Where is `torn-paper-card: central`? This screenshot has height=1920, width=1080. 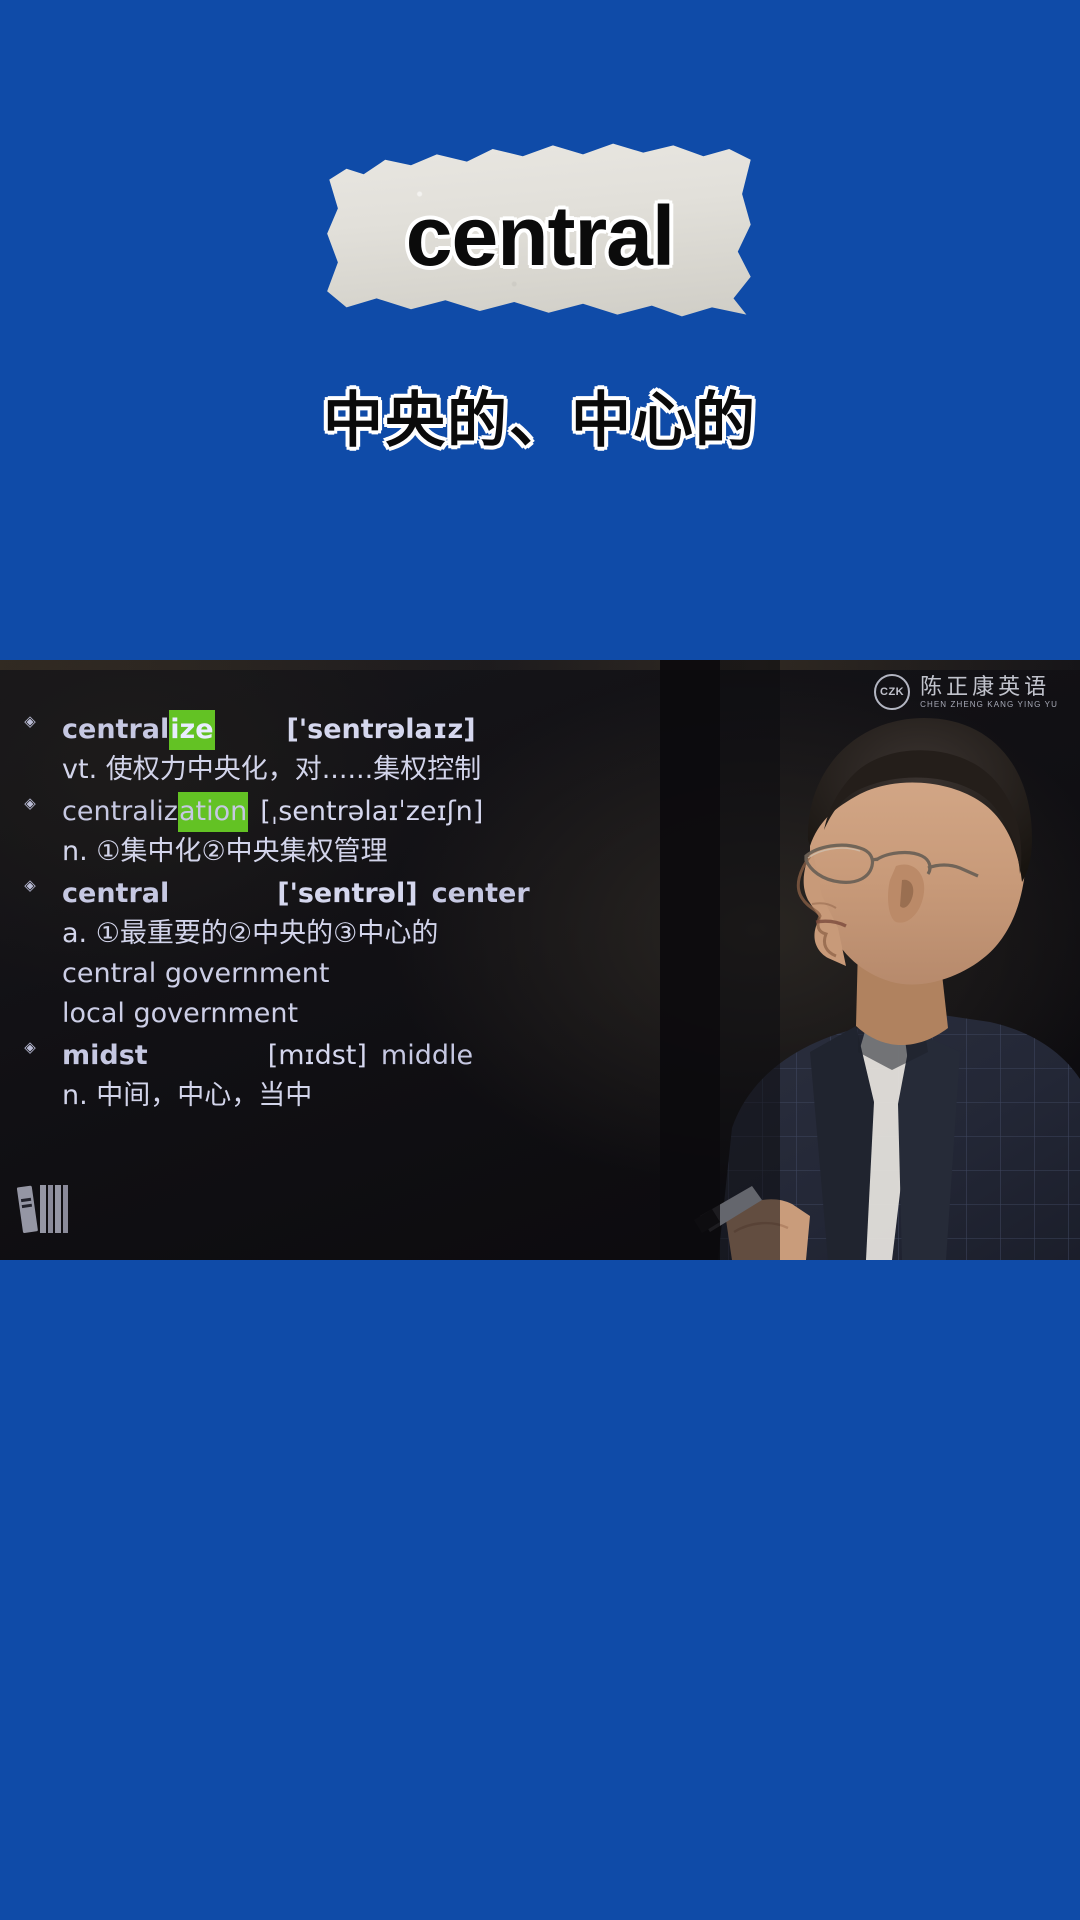 torn-paper-card: central is located at coordinates (540, 230).